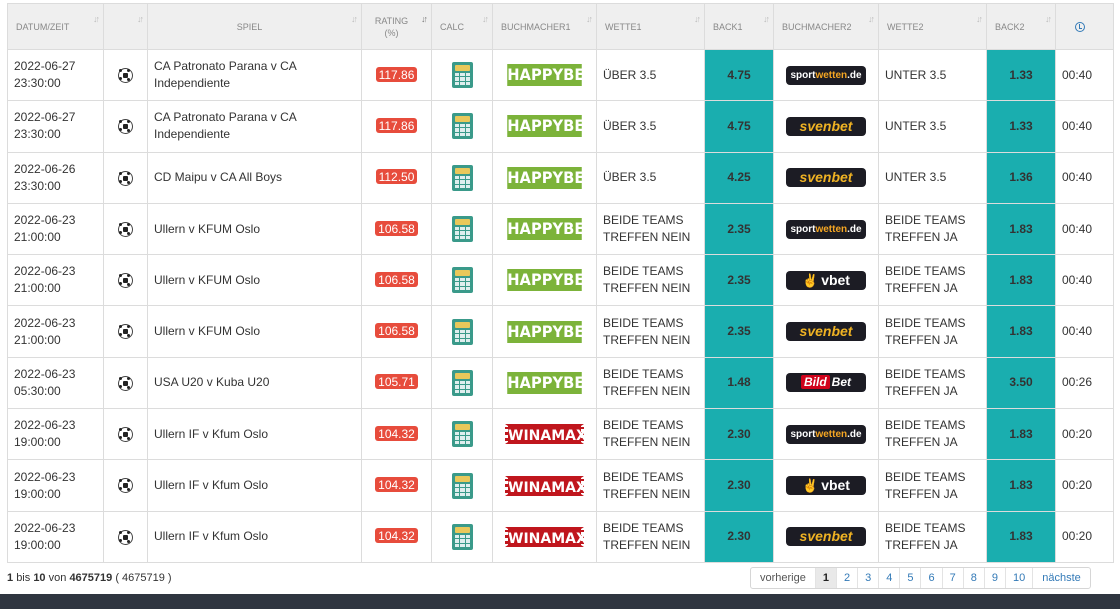 This screenshot has height=609, width=1120. Describe the element at coordinates (911, 578) in the screenshot. I see `page-5-button: 5` at that location.